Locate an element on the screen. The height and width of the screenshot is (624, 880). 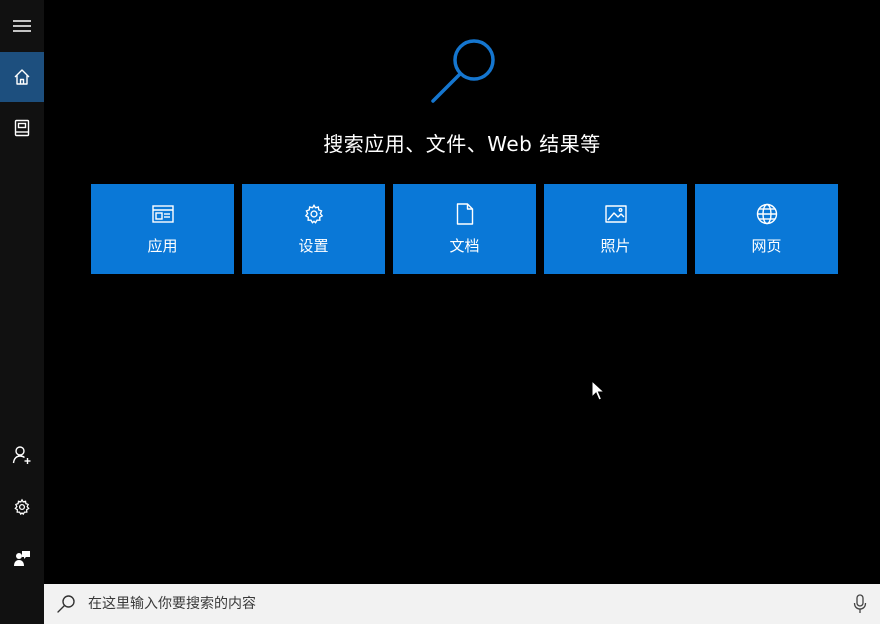
home-button is located at coordinates (22, 77).